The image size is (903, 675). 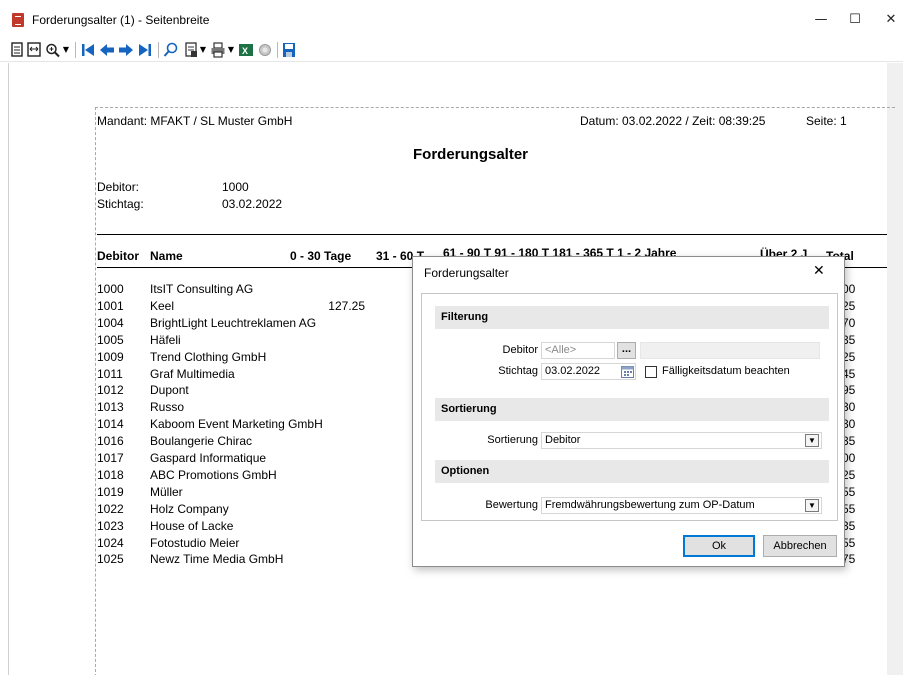 What do you see at coordinates (218, 50) in the screenshot?
I see `print-icon` at bounding box center [218, 50].